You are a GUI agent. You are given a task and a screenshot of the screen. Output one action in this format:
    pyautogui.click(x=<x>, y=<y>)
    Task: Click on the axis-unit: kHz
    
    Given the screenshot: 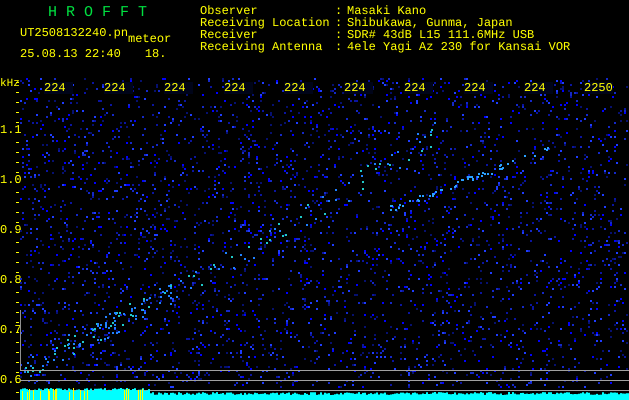 What is the action you would take?
    pyautogui.click(x=10, y=84)
    